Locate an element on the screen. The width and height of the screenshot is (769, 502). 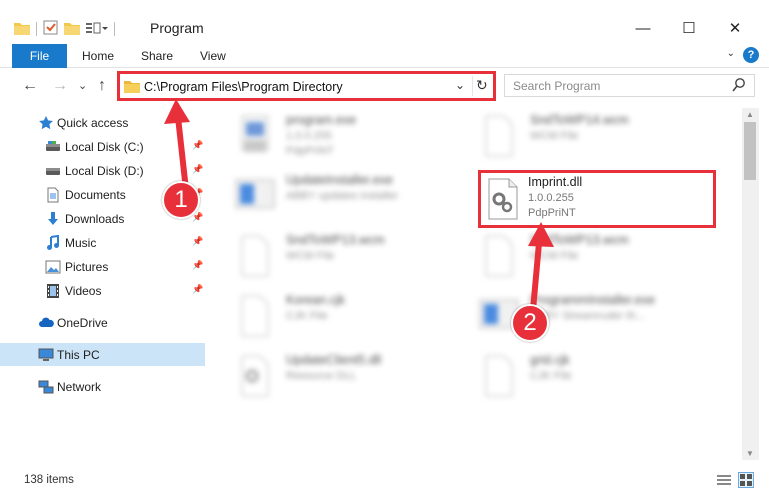
network-icon is located at coordinates (46, 387).